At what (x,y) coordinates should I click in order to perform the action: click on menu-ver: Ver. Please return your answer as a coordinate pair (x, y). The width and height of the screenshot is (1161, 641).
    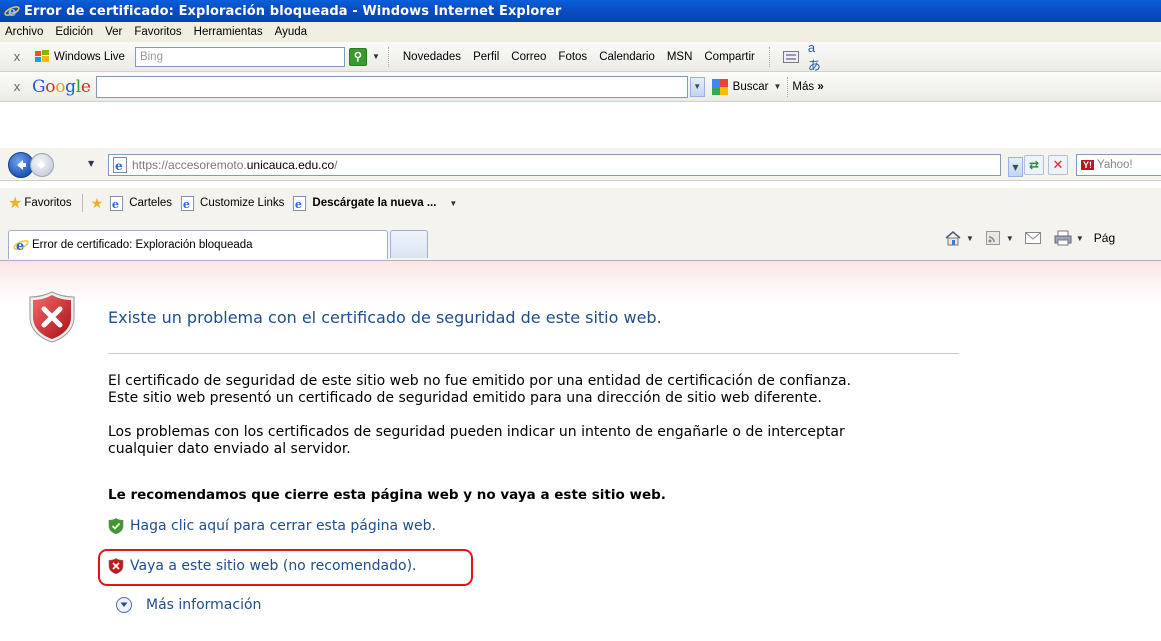
    Looking at the image, I should click on (114, 32).